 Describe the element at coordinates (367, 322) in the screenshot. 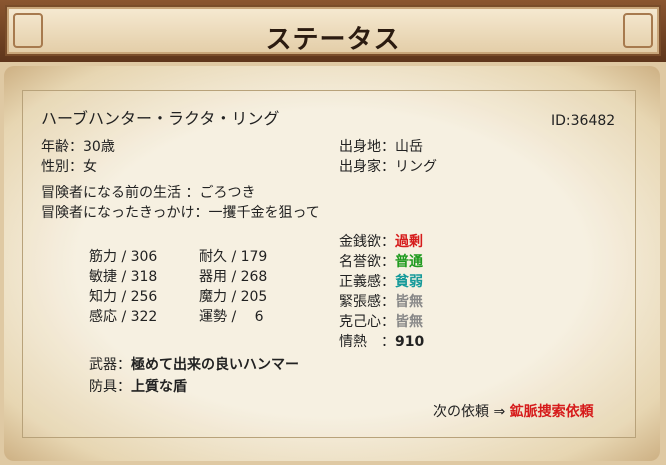

I see `trait-label: 克己心：` at that location.